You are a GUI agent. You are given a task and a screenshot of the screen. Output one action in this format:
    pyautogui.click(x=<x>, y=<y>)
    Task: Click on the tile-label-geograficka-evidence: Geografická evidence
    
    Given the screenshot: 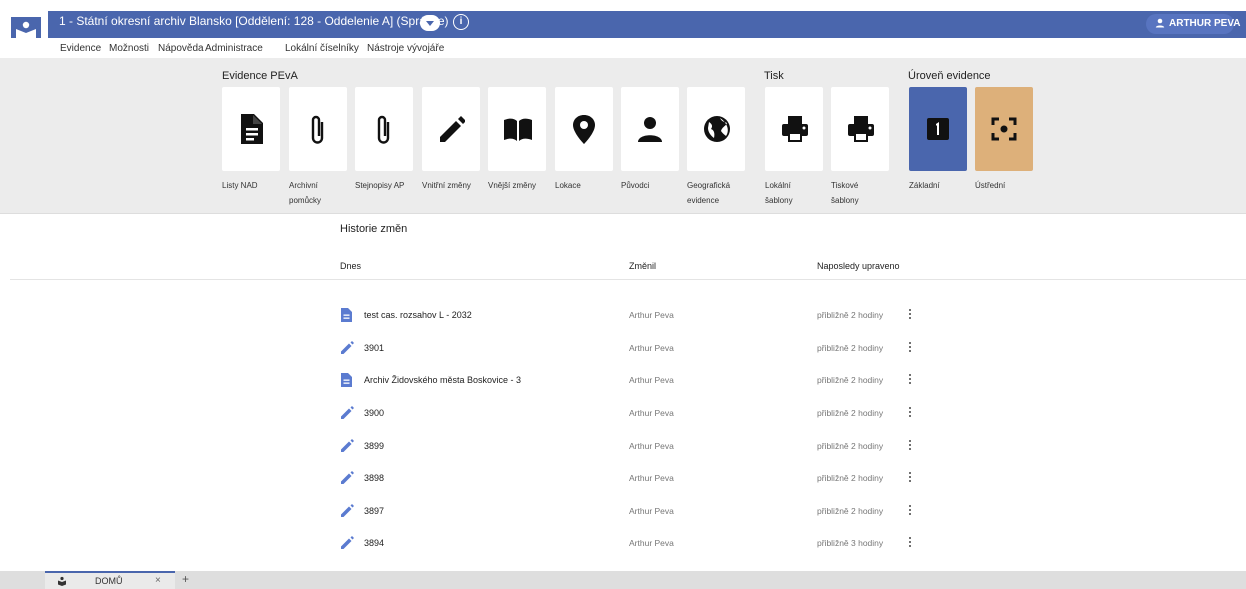 What is the action you would take?
    pyautogui.click(x=709, y=193)
    